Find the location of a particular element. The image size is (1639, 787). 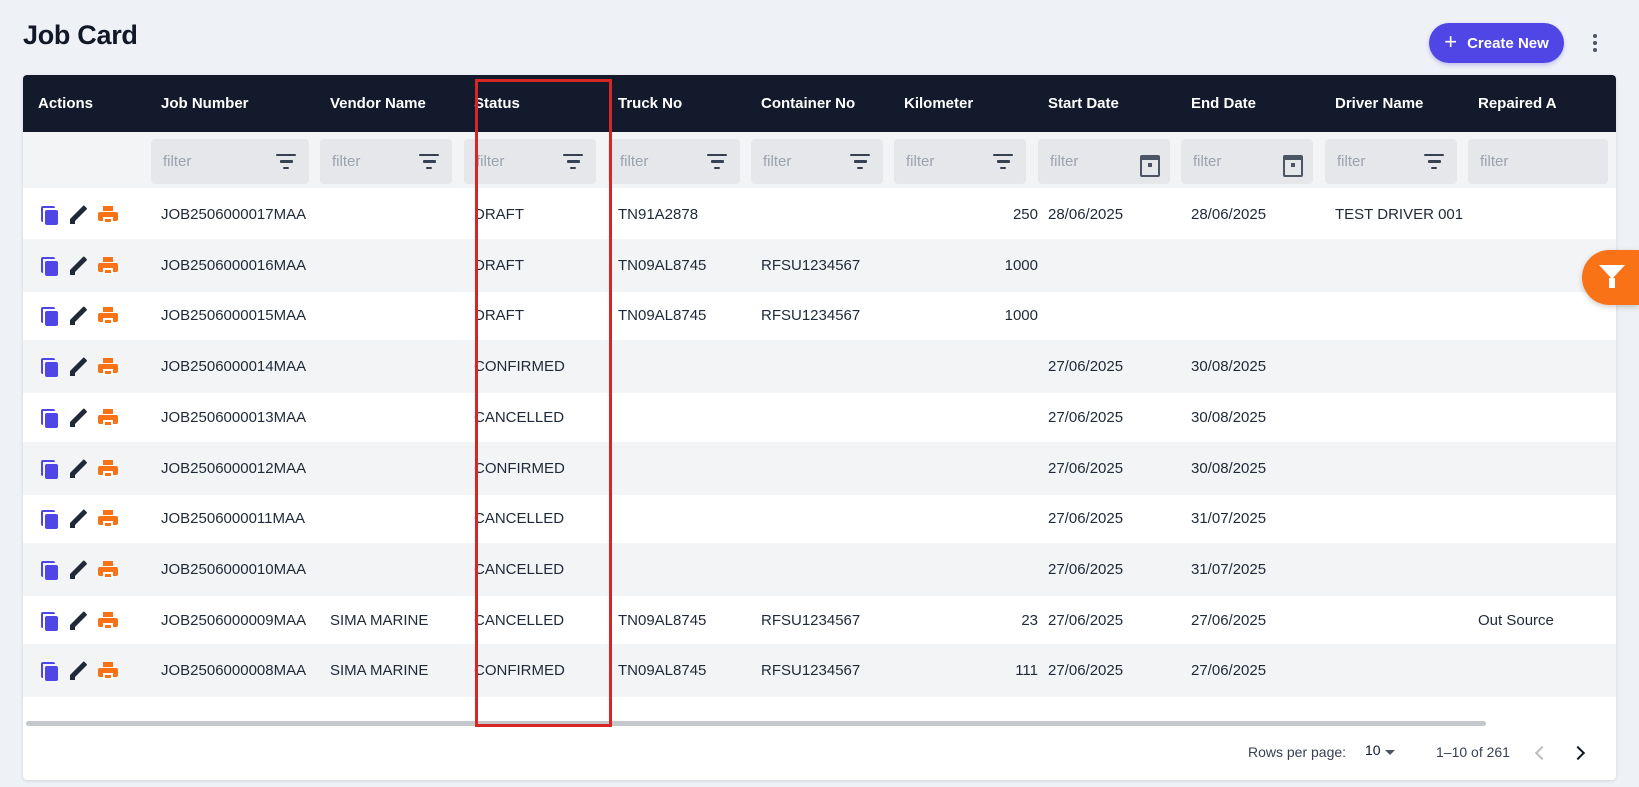

filter-field-km is located at coordinates (960, 161).